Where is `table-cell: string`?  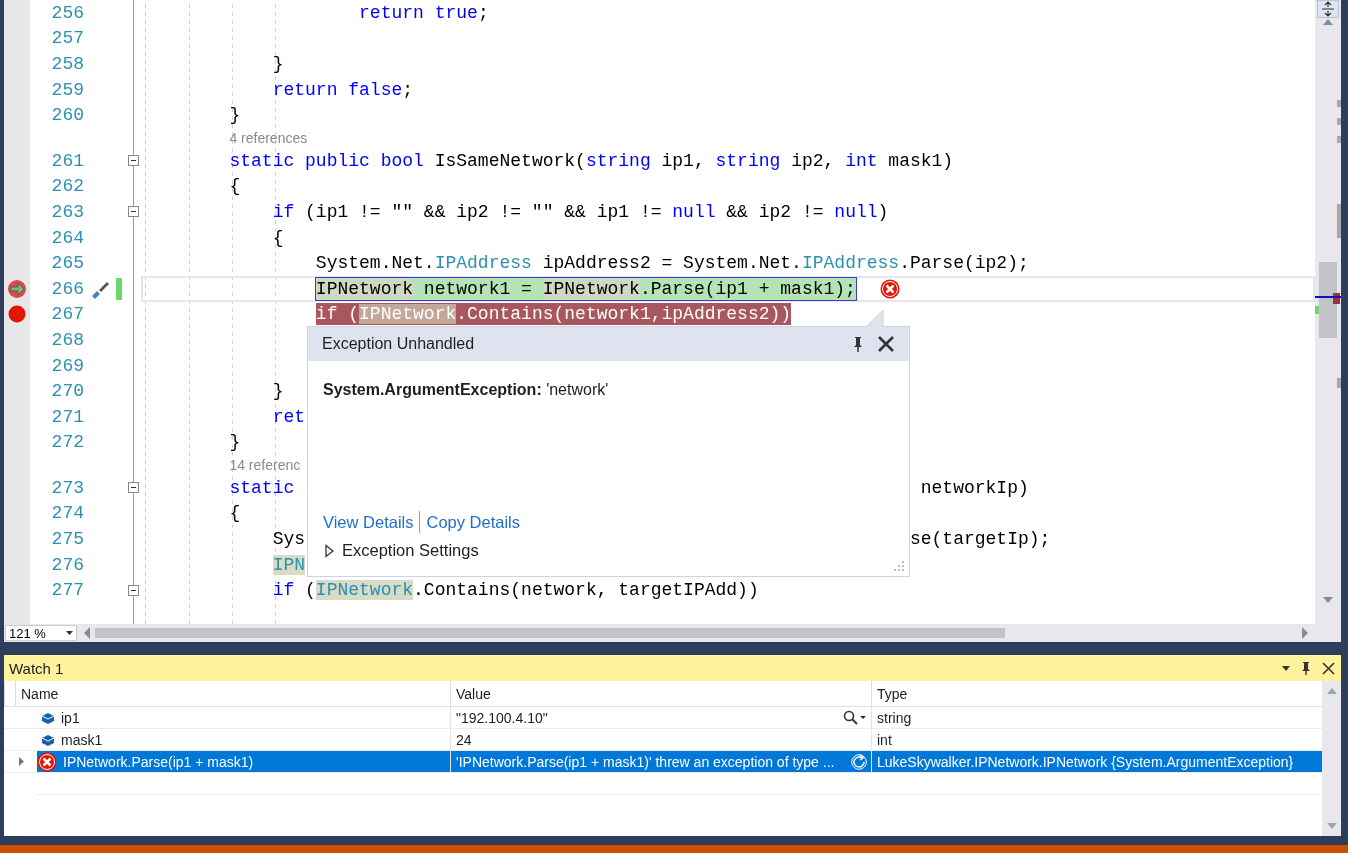 table-cell: string is located at coordinates (894, 717).